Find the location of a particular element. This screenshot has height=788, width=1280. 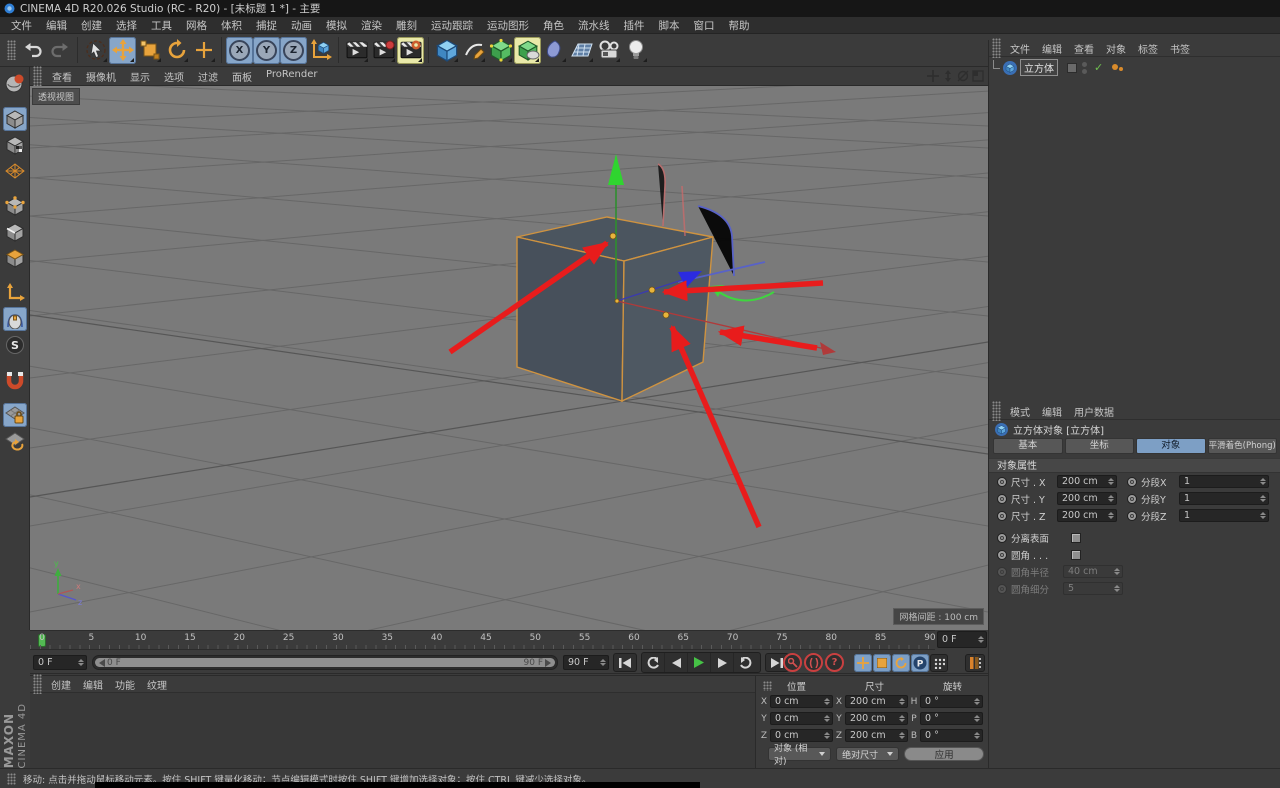

material-menu-item: 创建 is located at coordinates (61, 684).